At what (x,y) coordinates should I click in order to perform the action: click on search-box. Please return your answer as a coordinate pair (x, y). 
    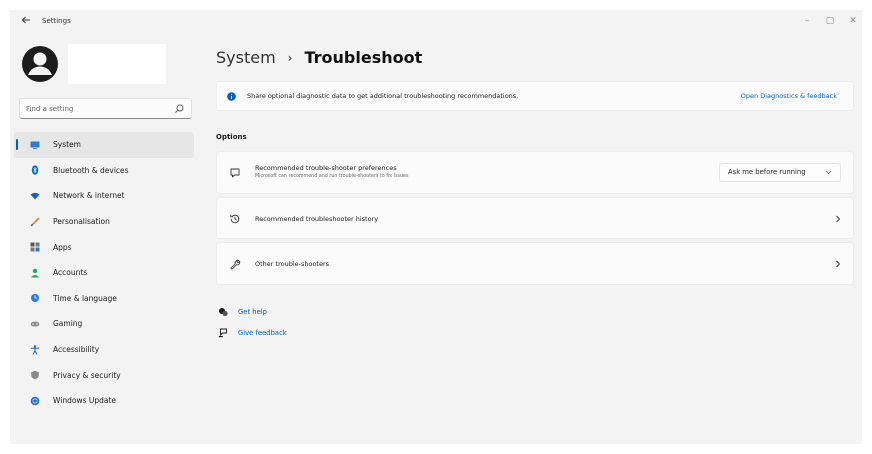
    Looking at the image, I should click on (105, 108).